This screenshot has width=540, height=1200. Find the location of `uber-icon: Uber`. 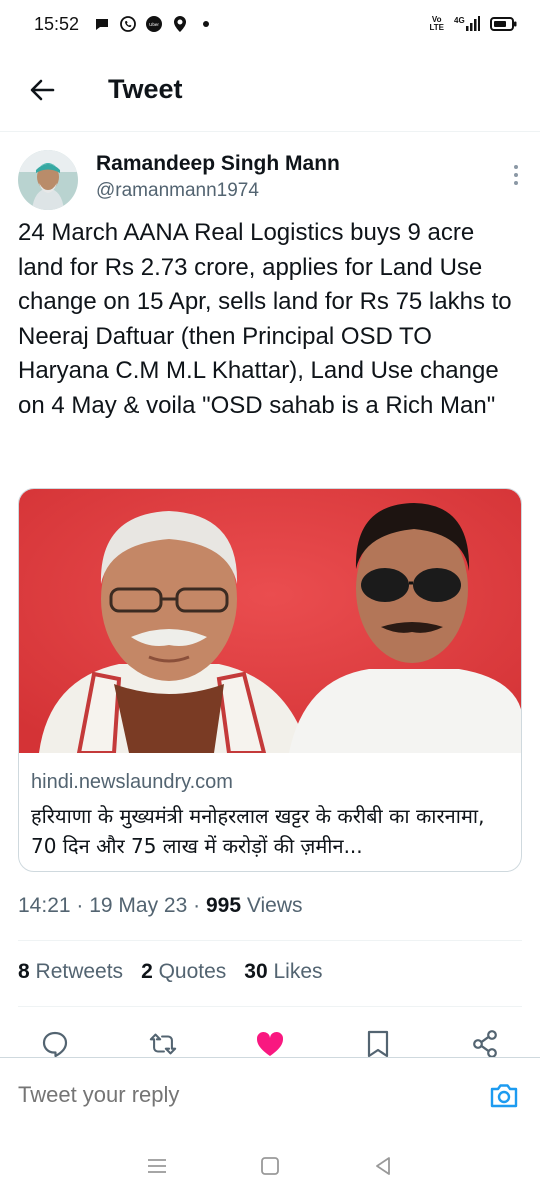

uber-icon: Uber is located at coordinates (154, 24).